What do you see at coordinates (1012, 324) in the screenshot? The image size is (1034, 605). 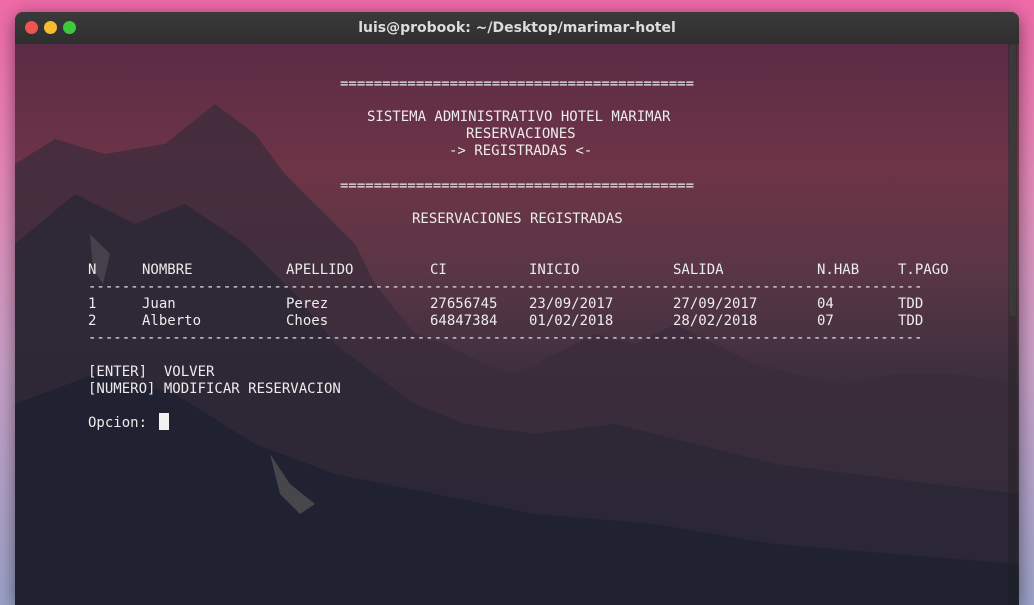 I see `scrollbar` at bounding box center [1012, 324].